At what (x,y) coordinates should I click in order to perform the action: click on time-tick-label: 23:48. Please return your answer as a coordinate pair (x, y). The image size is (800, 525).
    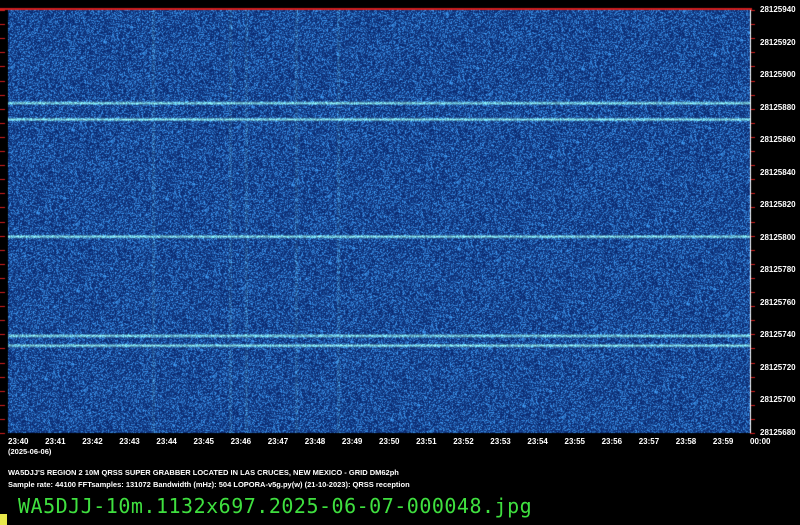
    Looking at the image, I should click on (315, 441).